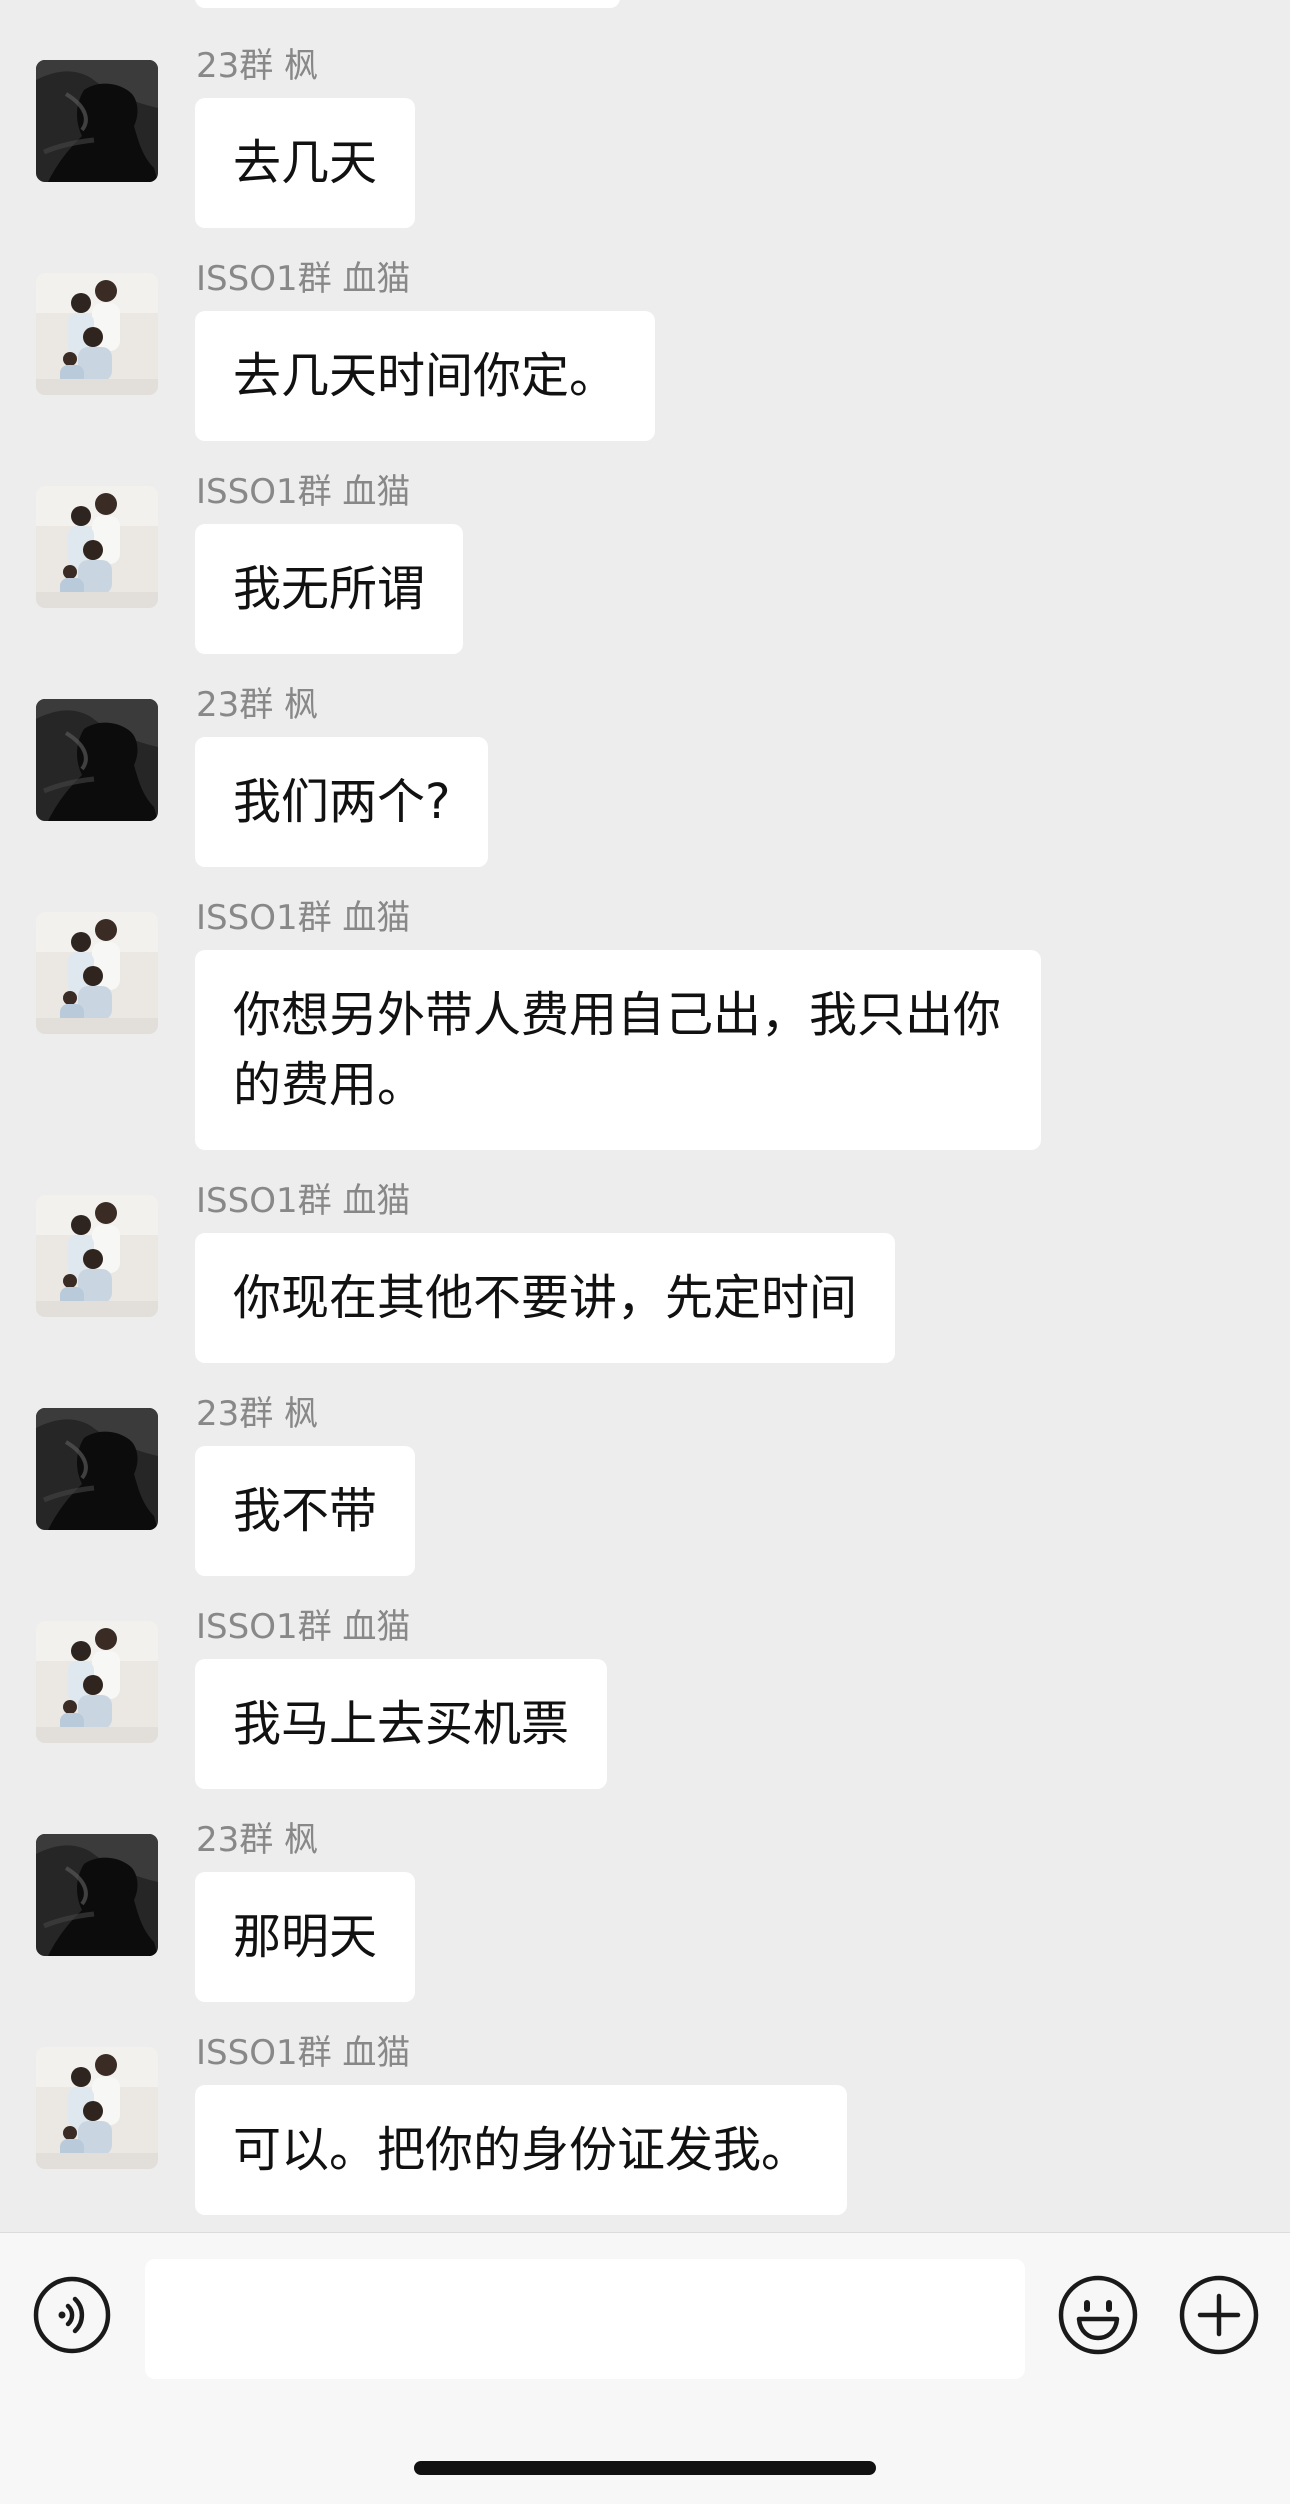 Image resolution: width=1290 pixels, height=2504 pixels. What do you see at coordinates (425, 376) in the screenshot?
I see `message-bubble: 去几天时间你定。` at bounding box center [425, 376].